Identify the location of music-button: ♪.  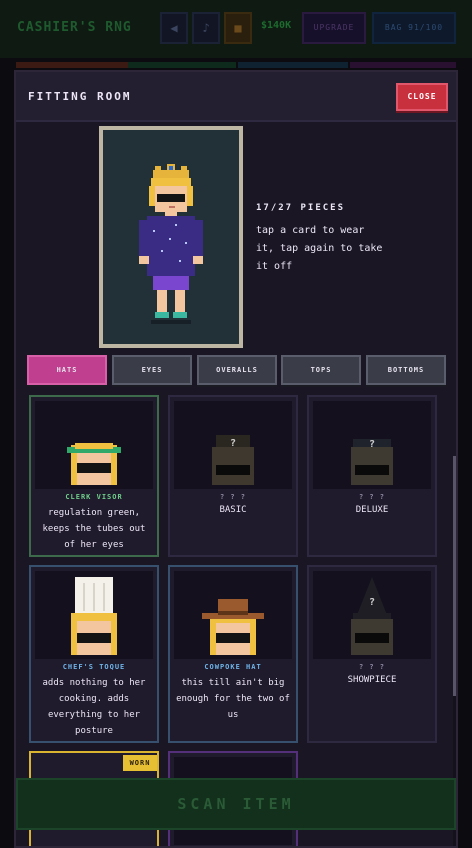
(206, 28).